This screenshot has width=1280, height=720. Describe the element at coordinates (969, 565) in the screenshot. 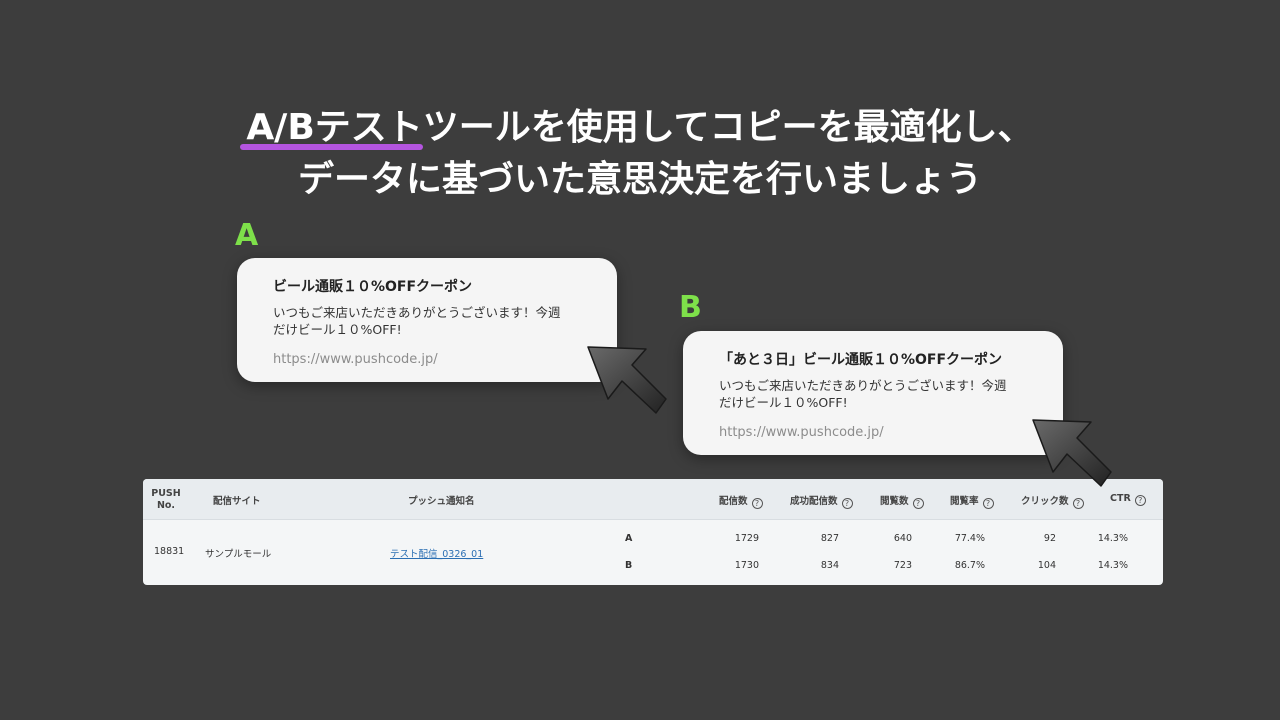

I see `cell-view-rate: 86.7%` at that location.